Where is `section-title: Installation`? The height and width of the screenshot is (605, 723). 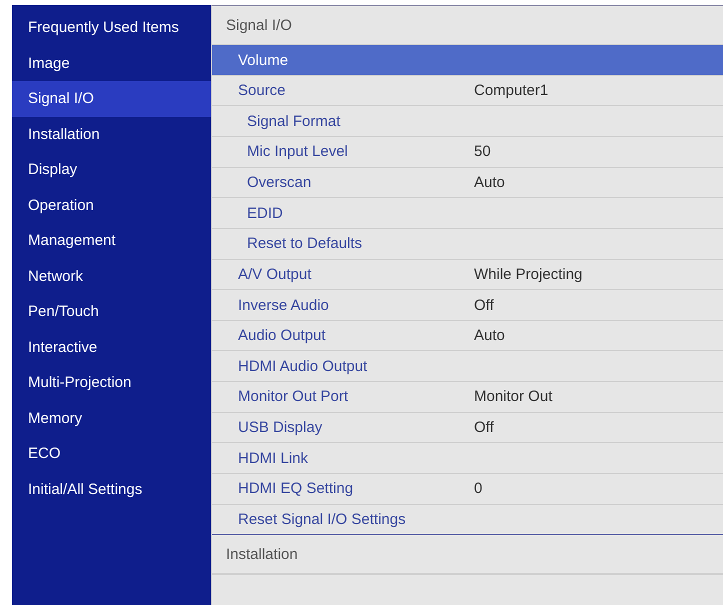
section-title: Installation is located at coordinates (467, 554).